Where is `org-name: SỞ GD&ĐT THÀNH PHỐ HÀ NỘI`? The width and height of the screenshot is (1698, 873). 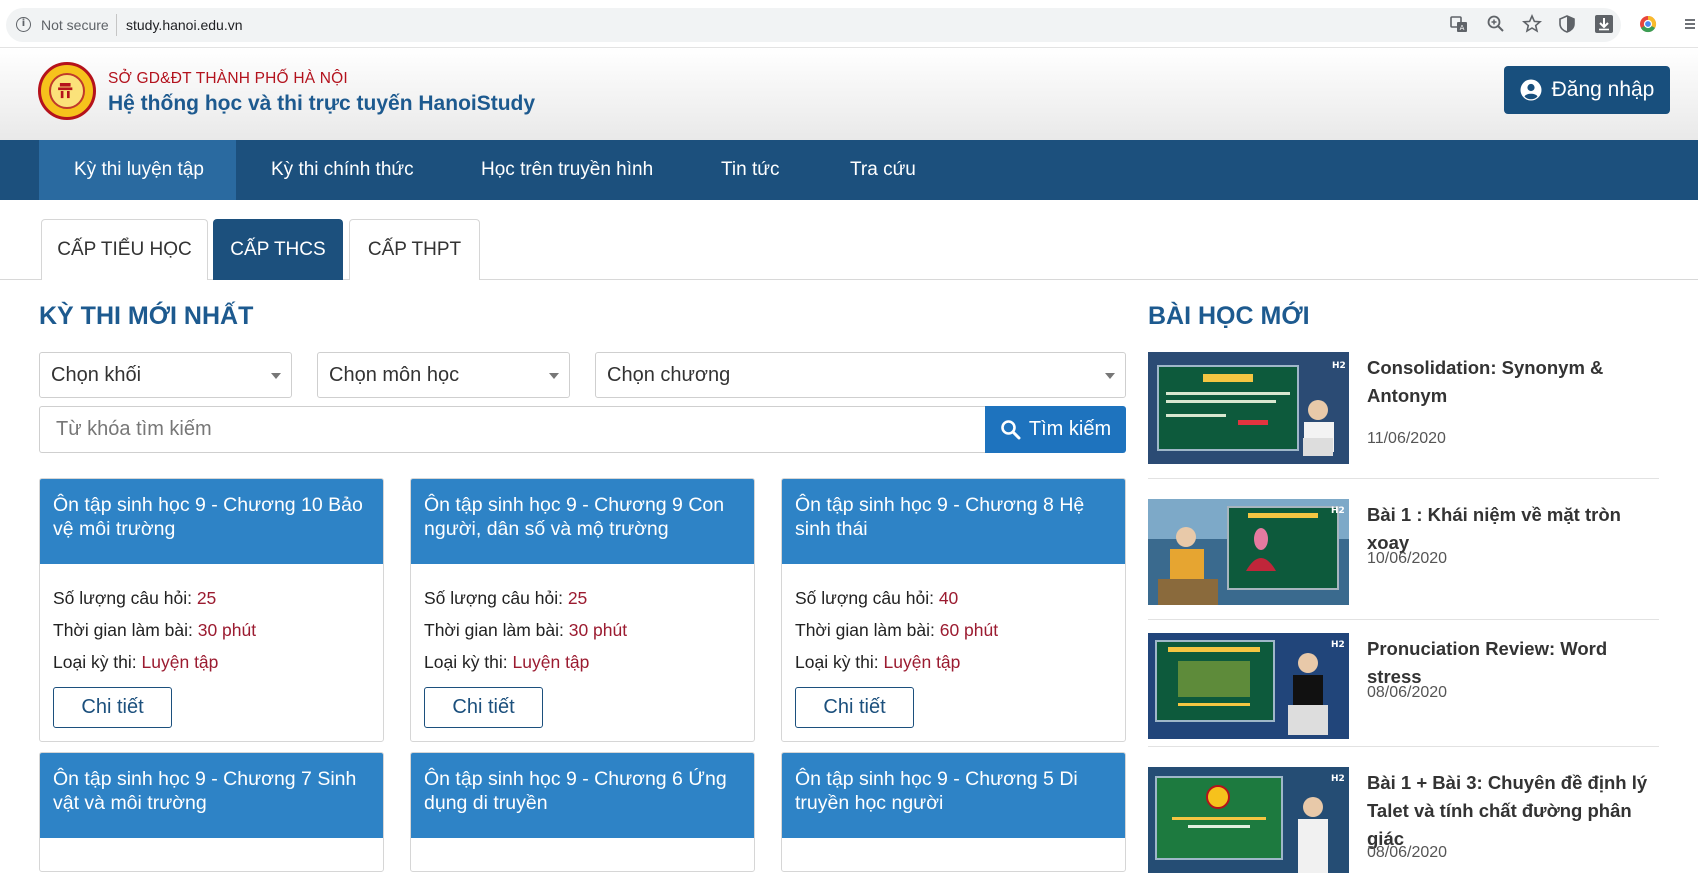
org-name: SỞ GD&ĐT THÀNH PHỐ HÀ NỘI is located at coordinates (228, 78).